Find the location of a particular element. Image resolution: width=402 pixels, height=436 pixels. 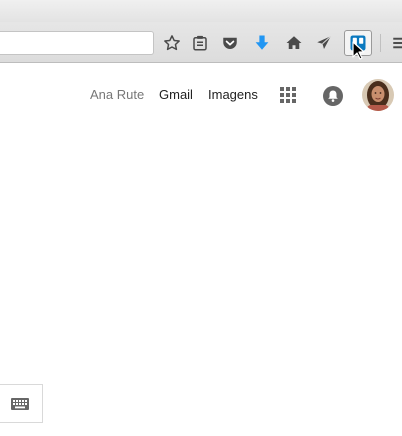

apps-grid-icon is located at coordinates (288, 95).